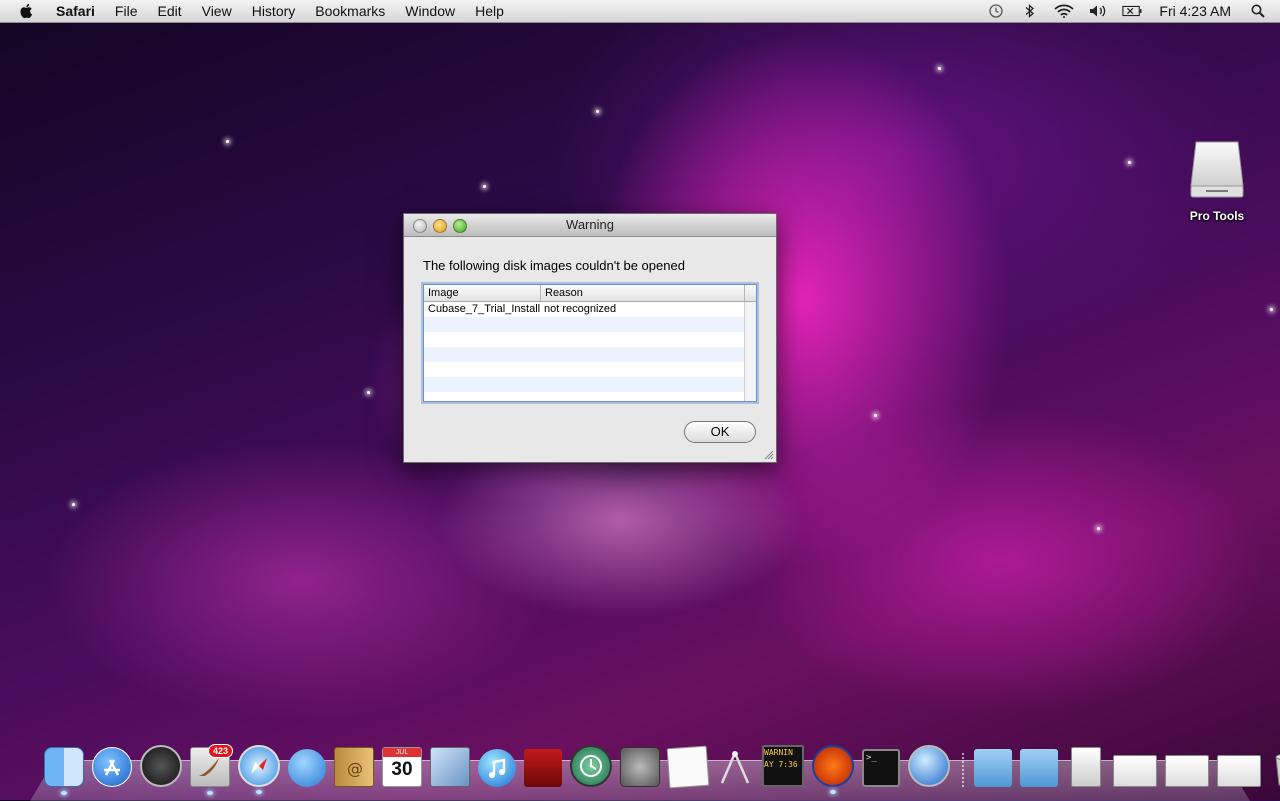 This screenshot has height=801, width=1280. What do you see at coordinates (1132, 11) in the screenshot?
I see `battery-icon` at bounding box center [1132, 11].